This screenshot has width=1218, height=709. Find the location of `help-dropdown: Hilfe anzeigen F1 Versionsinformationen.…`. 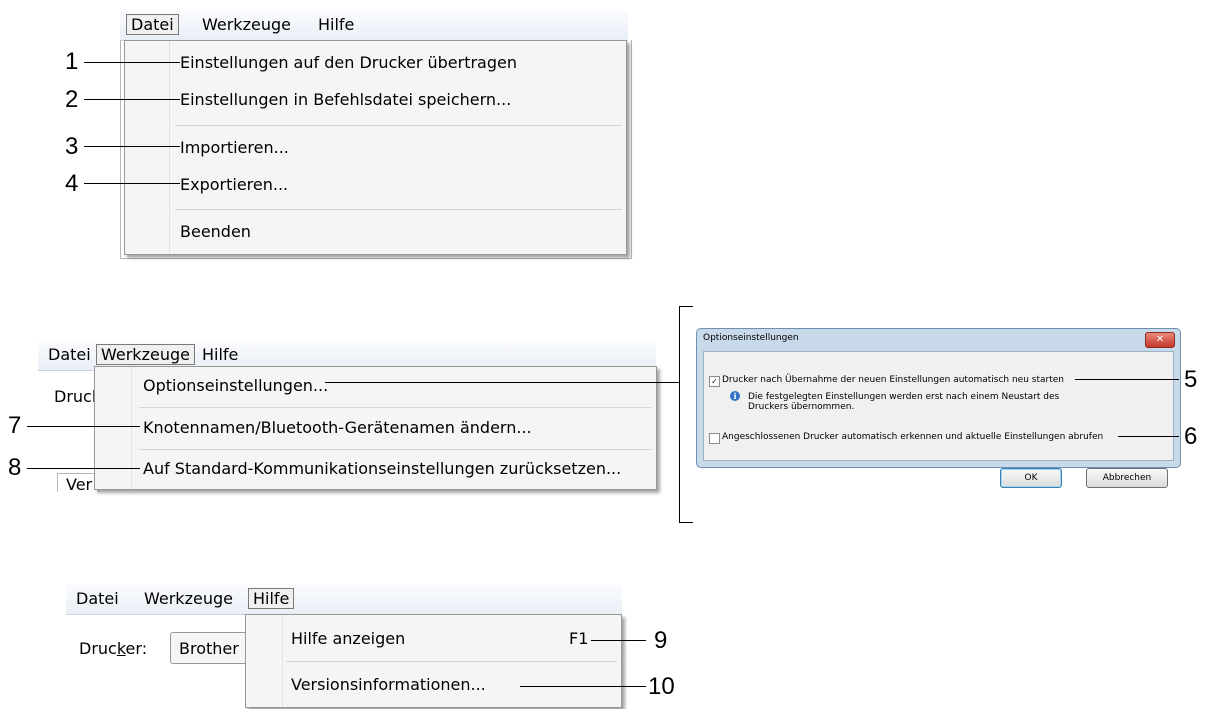

help-dropdown: Hilfe anzeigen F1 Versionsinformationen.… is located at coordinates (433, 661).